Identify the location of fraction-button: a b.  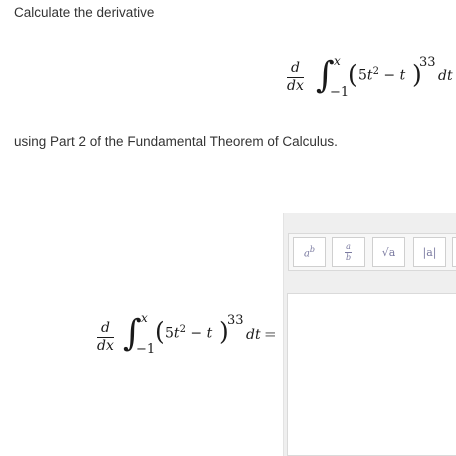
(348, 252).